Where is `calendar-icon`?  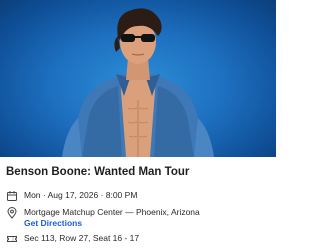 calendar-icon is located at coordinates (12, 196).